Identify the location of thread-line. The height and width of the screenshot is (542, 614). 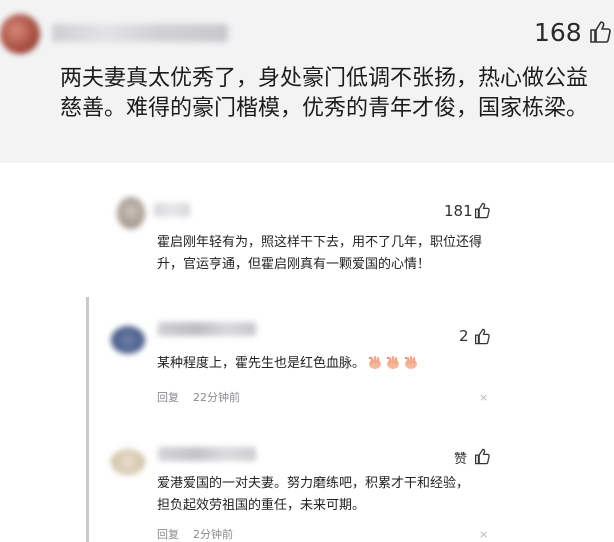
(87, 419).